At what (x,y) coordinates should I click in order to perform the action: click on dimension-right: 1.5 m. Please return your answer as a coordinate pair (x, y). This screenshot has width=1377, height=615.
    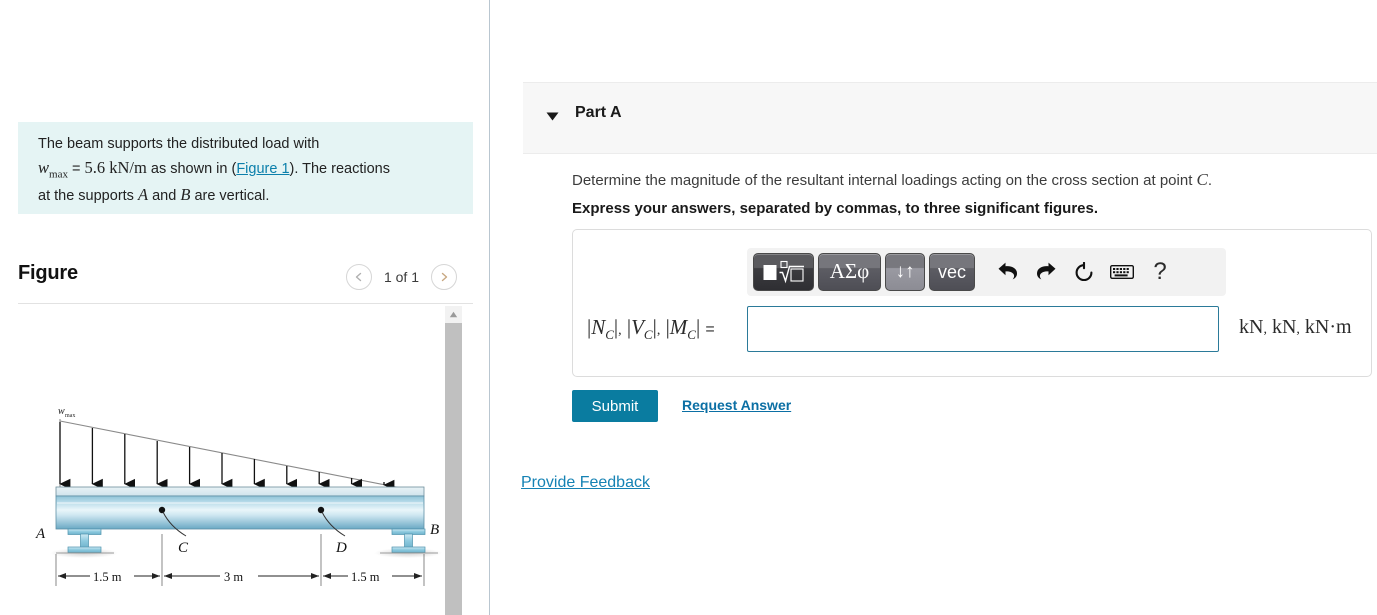
    Looking at the image, I should click on (365, 577).